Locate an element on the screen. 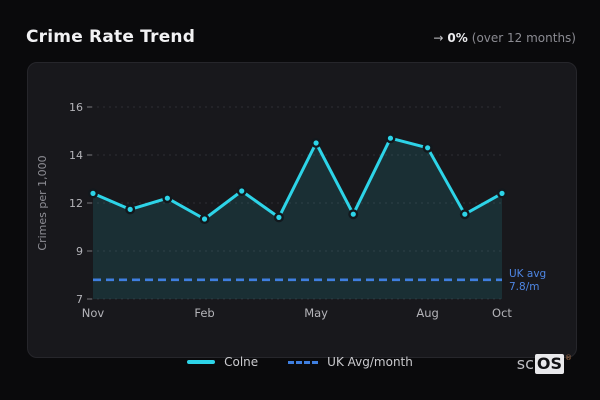 The height and width of the screenshot is (400, 600). trend-period: (over 12 months) is located at coordinates (523, 38).